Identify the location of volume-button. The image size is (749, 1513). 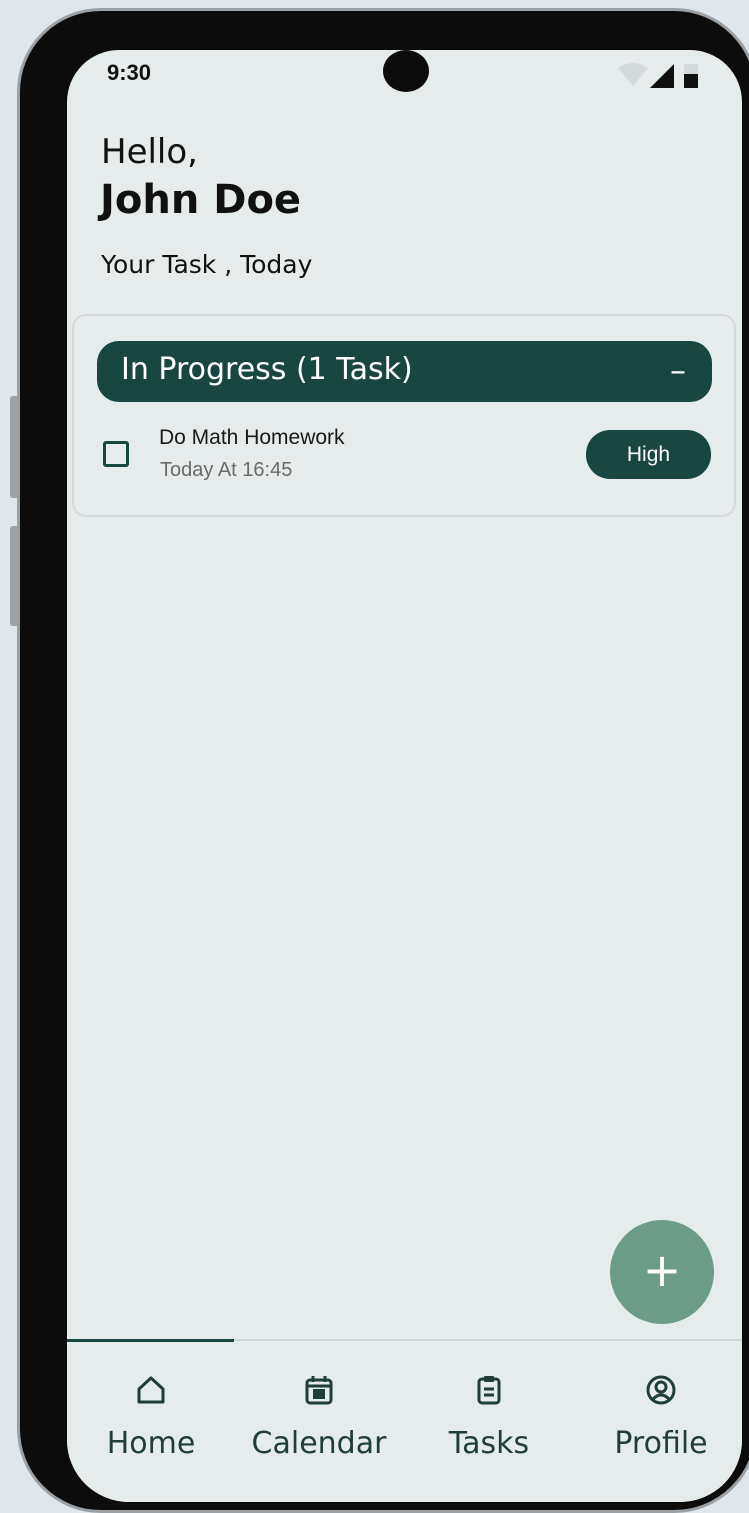
(13, 447).